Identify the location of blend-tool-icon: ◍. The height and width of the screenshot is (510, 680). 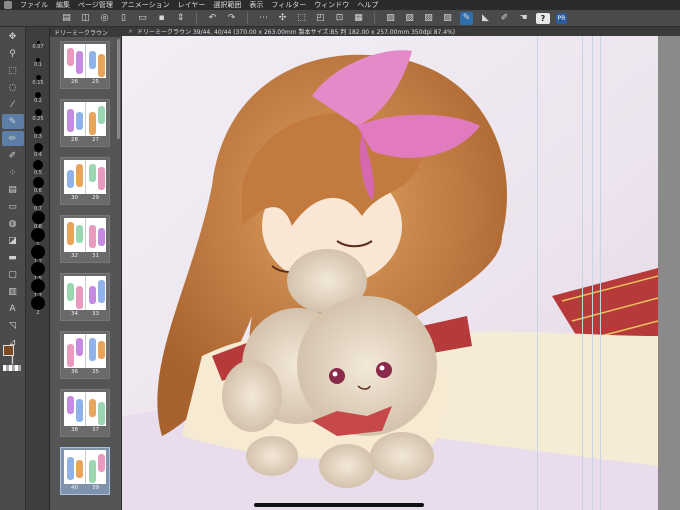
(13, 223).